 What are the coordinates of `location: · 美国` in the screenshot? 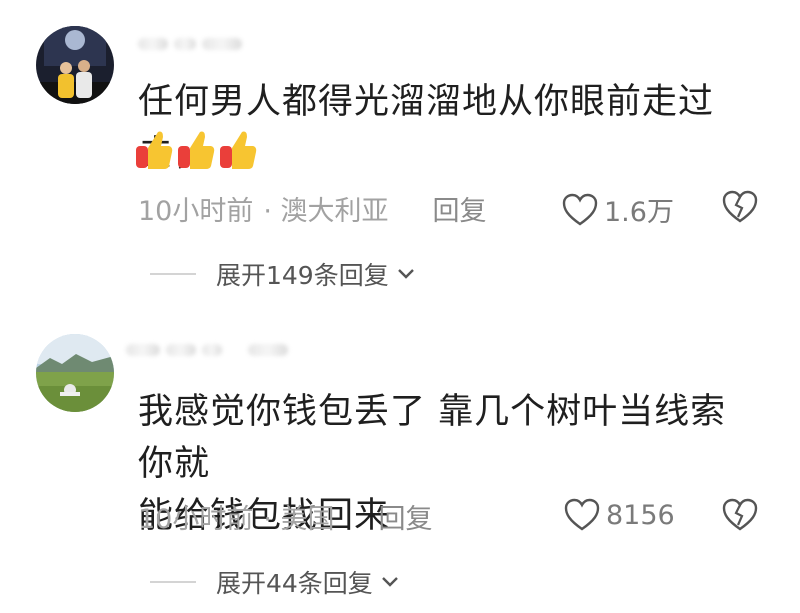 It's located at (299, 519).